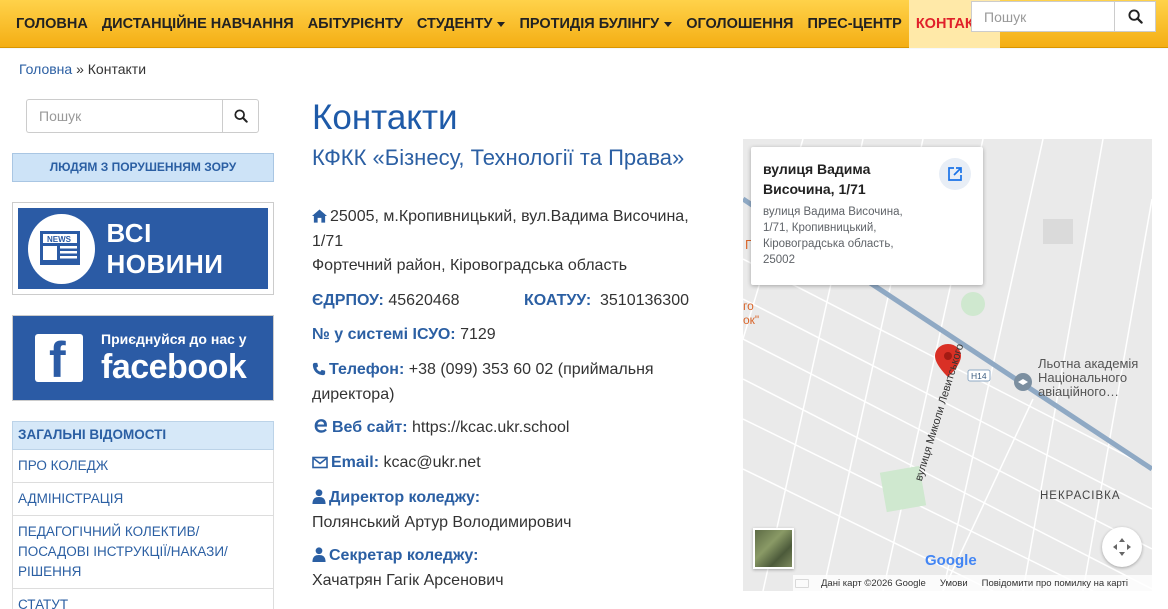 This screenshot has height=609, width=1168. I want to click on external-link-icon, so click(955, 174).